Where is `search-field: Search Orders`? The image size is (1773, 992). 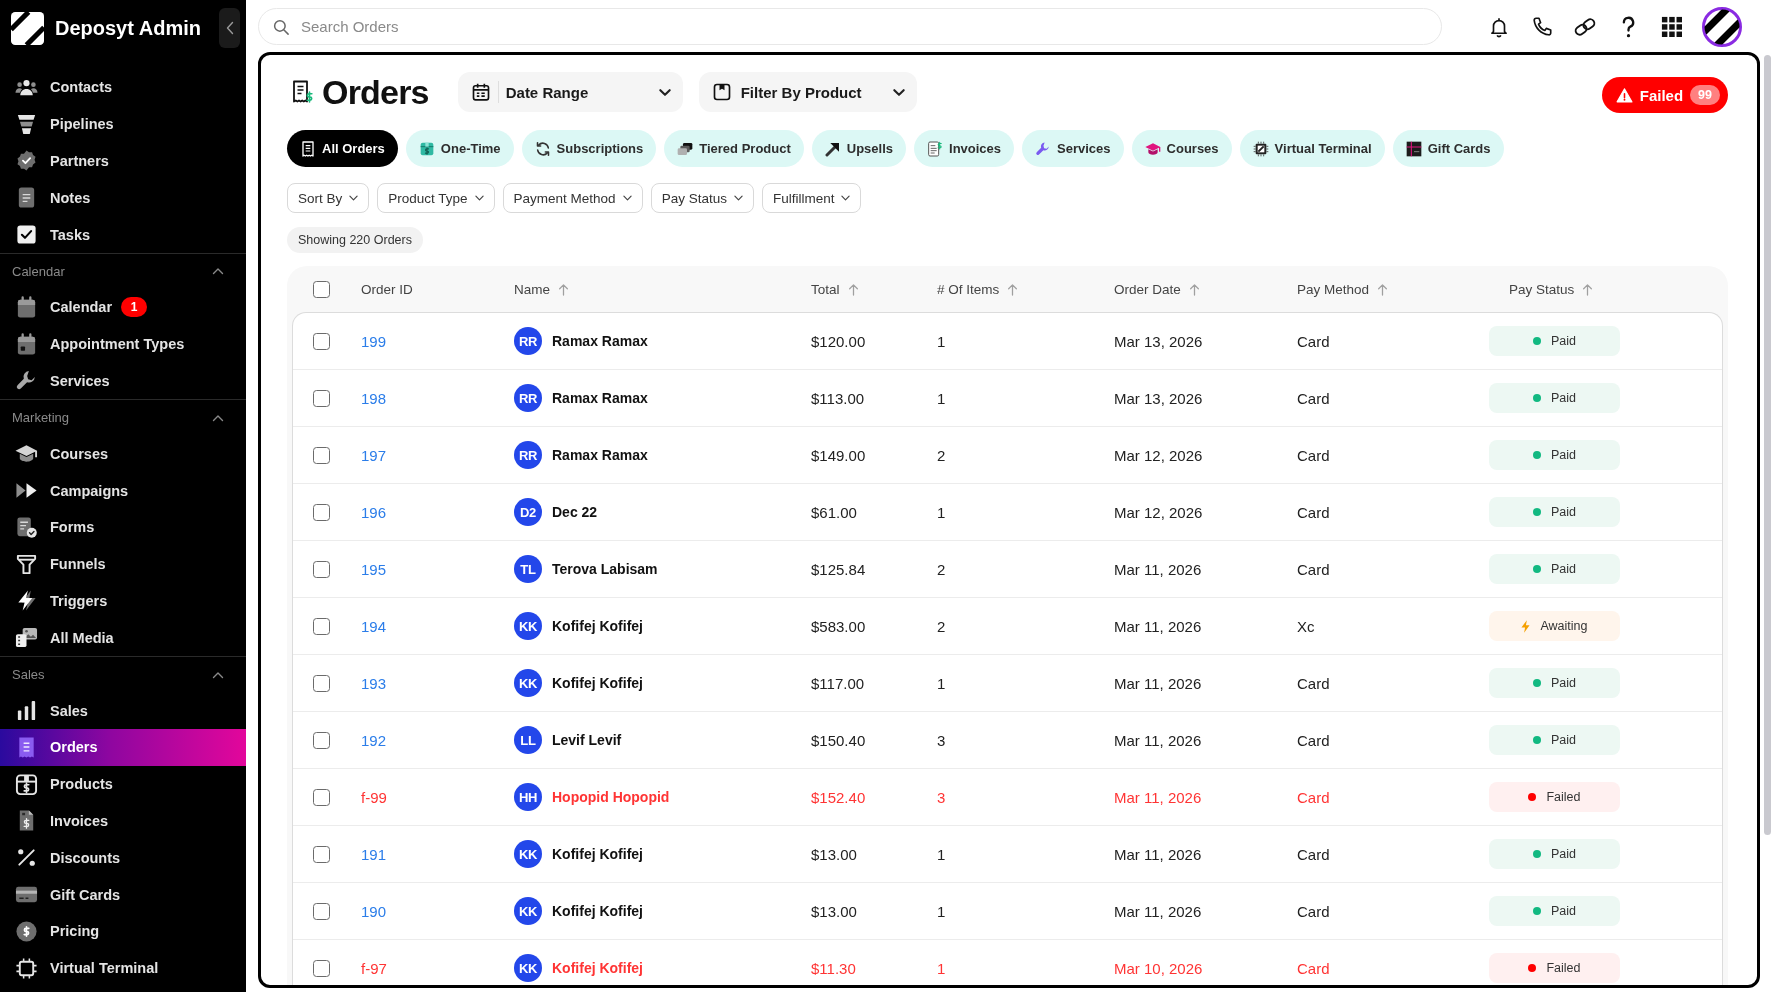 search-field: Search Orders is located at coordinates (850, 26).